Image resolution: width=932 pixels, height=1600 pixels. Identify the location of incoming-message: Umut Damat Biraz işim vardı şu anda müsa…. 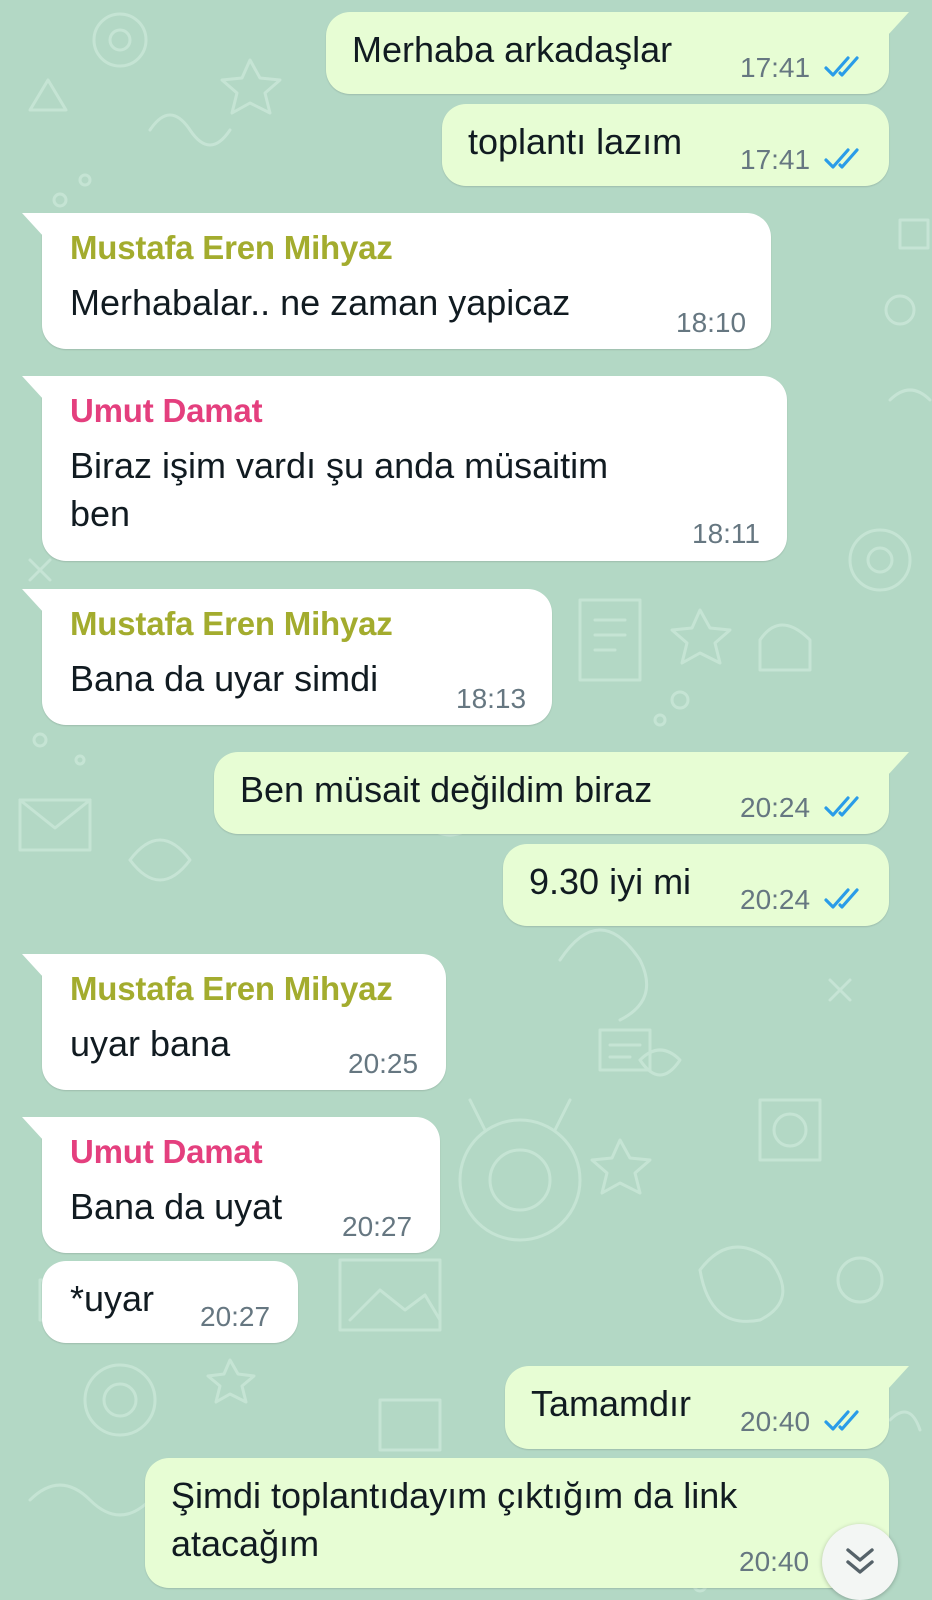
(404, 468).